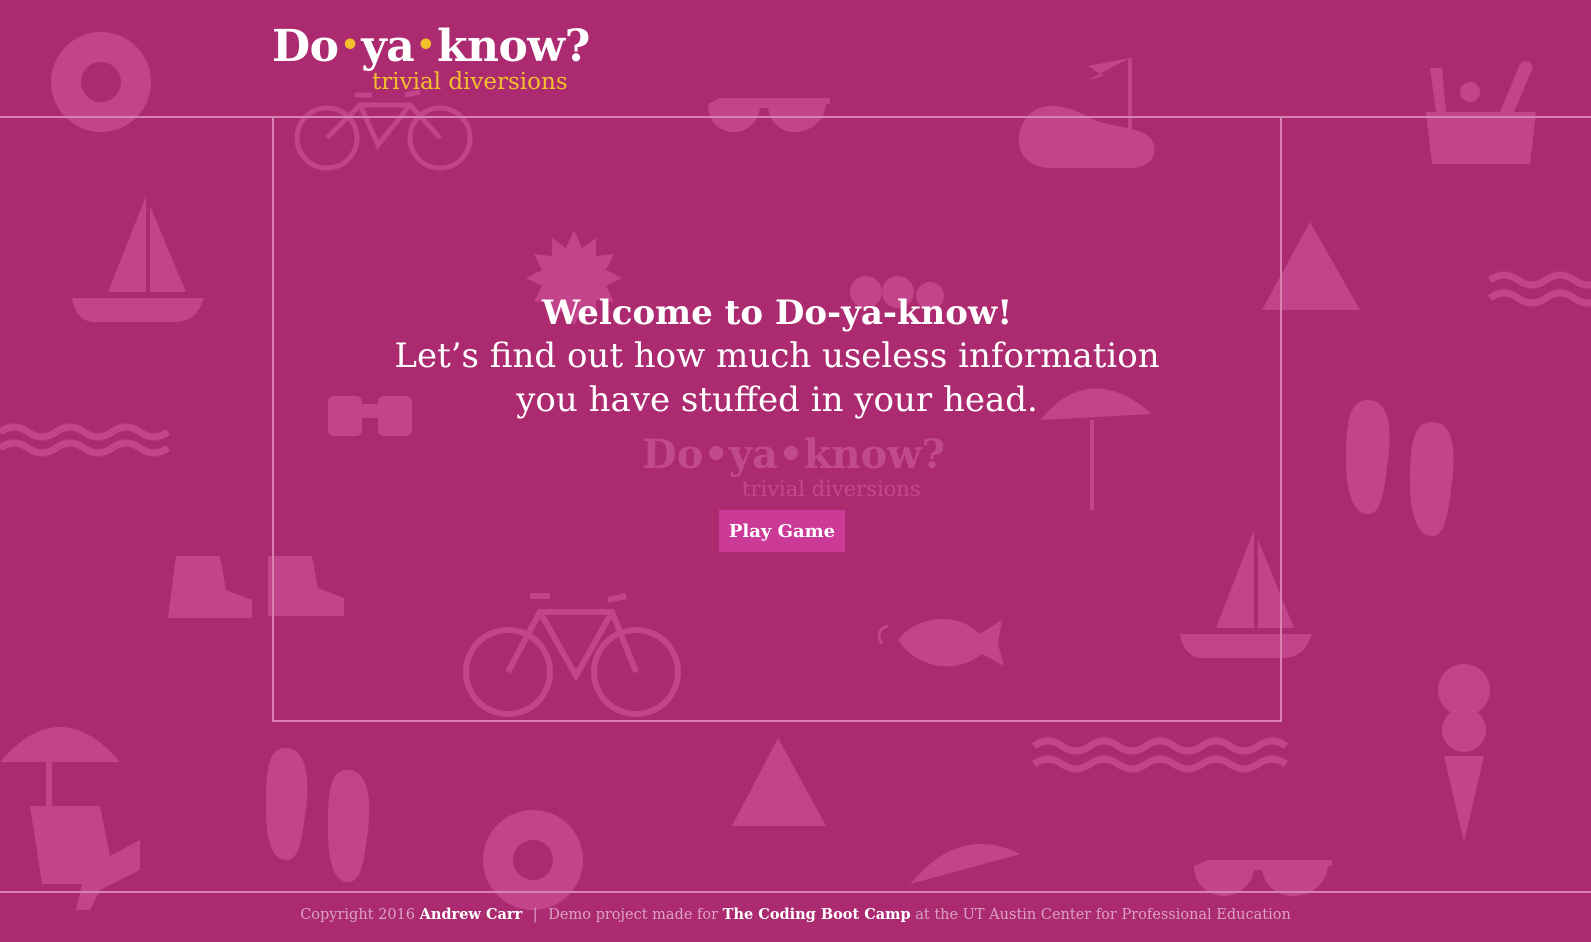 The height and width of the screenshot is (942, 1591). Describe the element at coordinates (470, 82) in the screenshot. I see `logo-tagline: trivial diversions` at that location.